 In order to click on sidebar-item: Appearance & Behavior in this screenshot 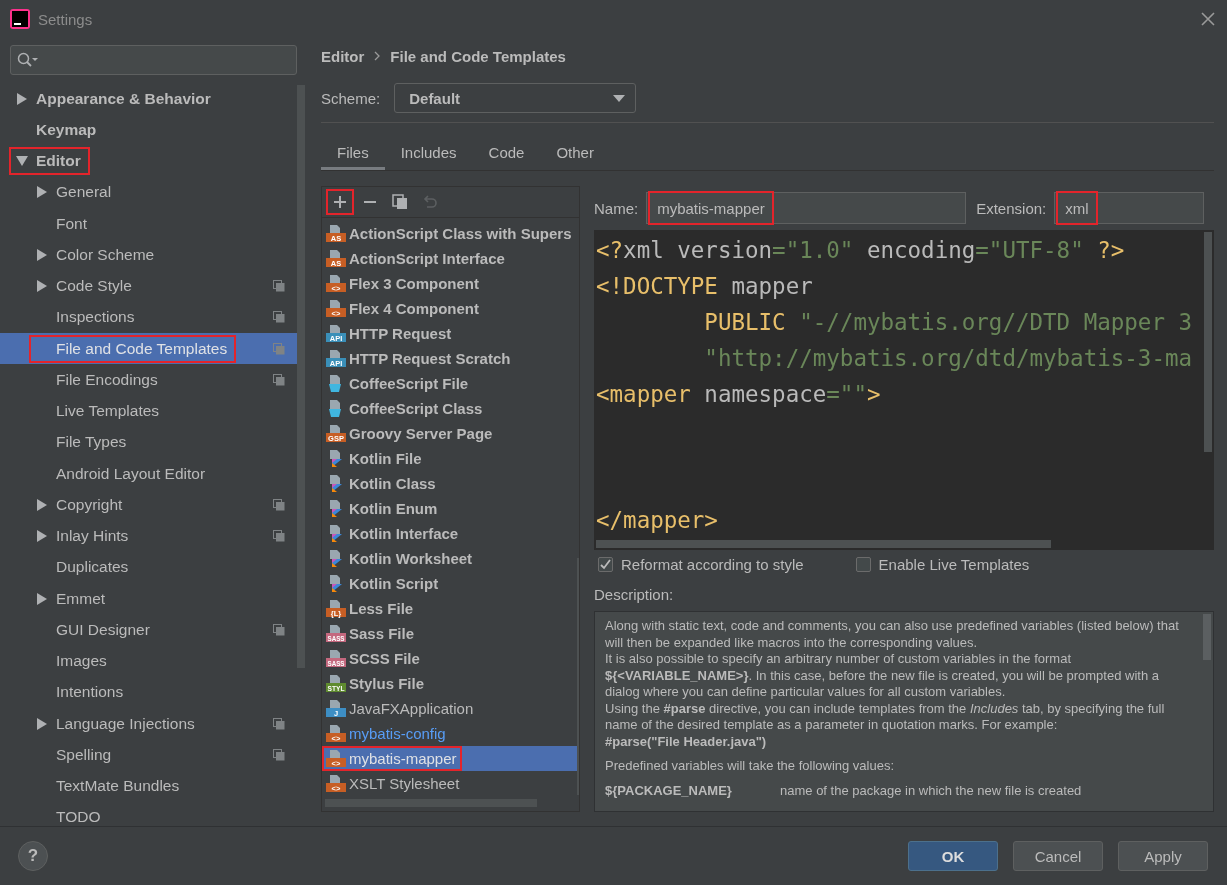, I will do `click(148, 99)`.